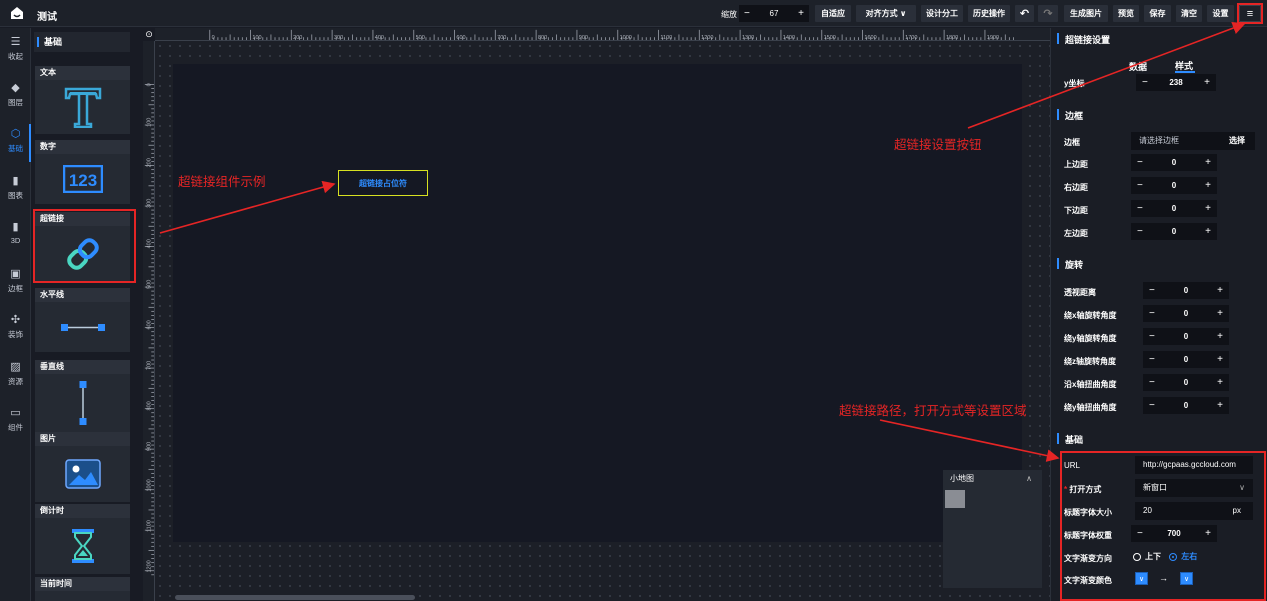 Image resolution: width=1267 pixels, height=601 pixels. Describe the element at coordinates (1159, 140) in the screenshot. I see `border-placeholder: 请选择边框` at that location.